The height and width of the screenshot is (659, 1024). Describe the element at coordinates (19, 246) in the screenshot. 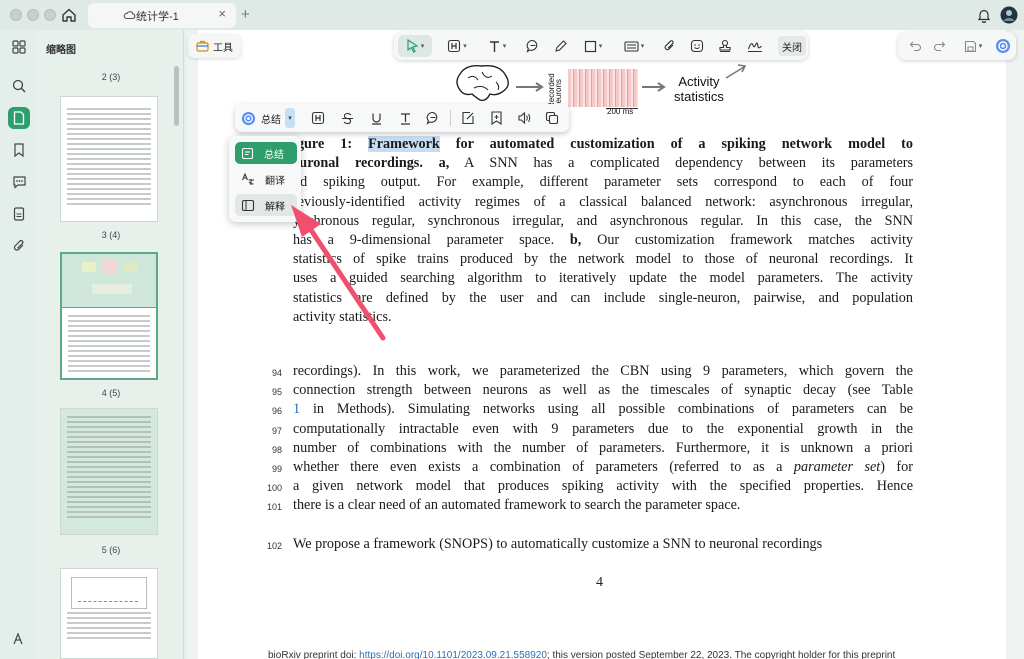

I see `attachment-icon` at that location.